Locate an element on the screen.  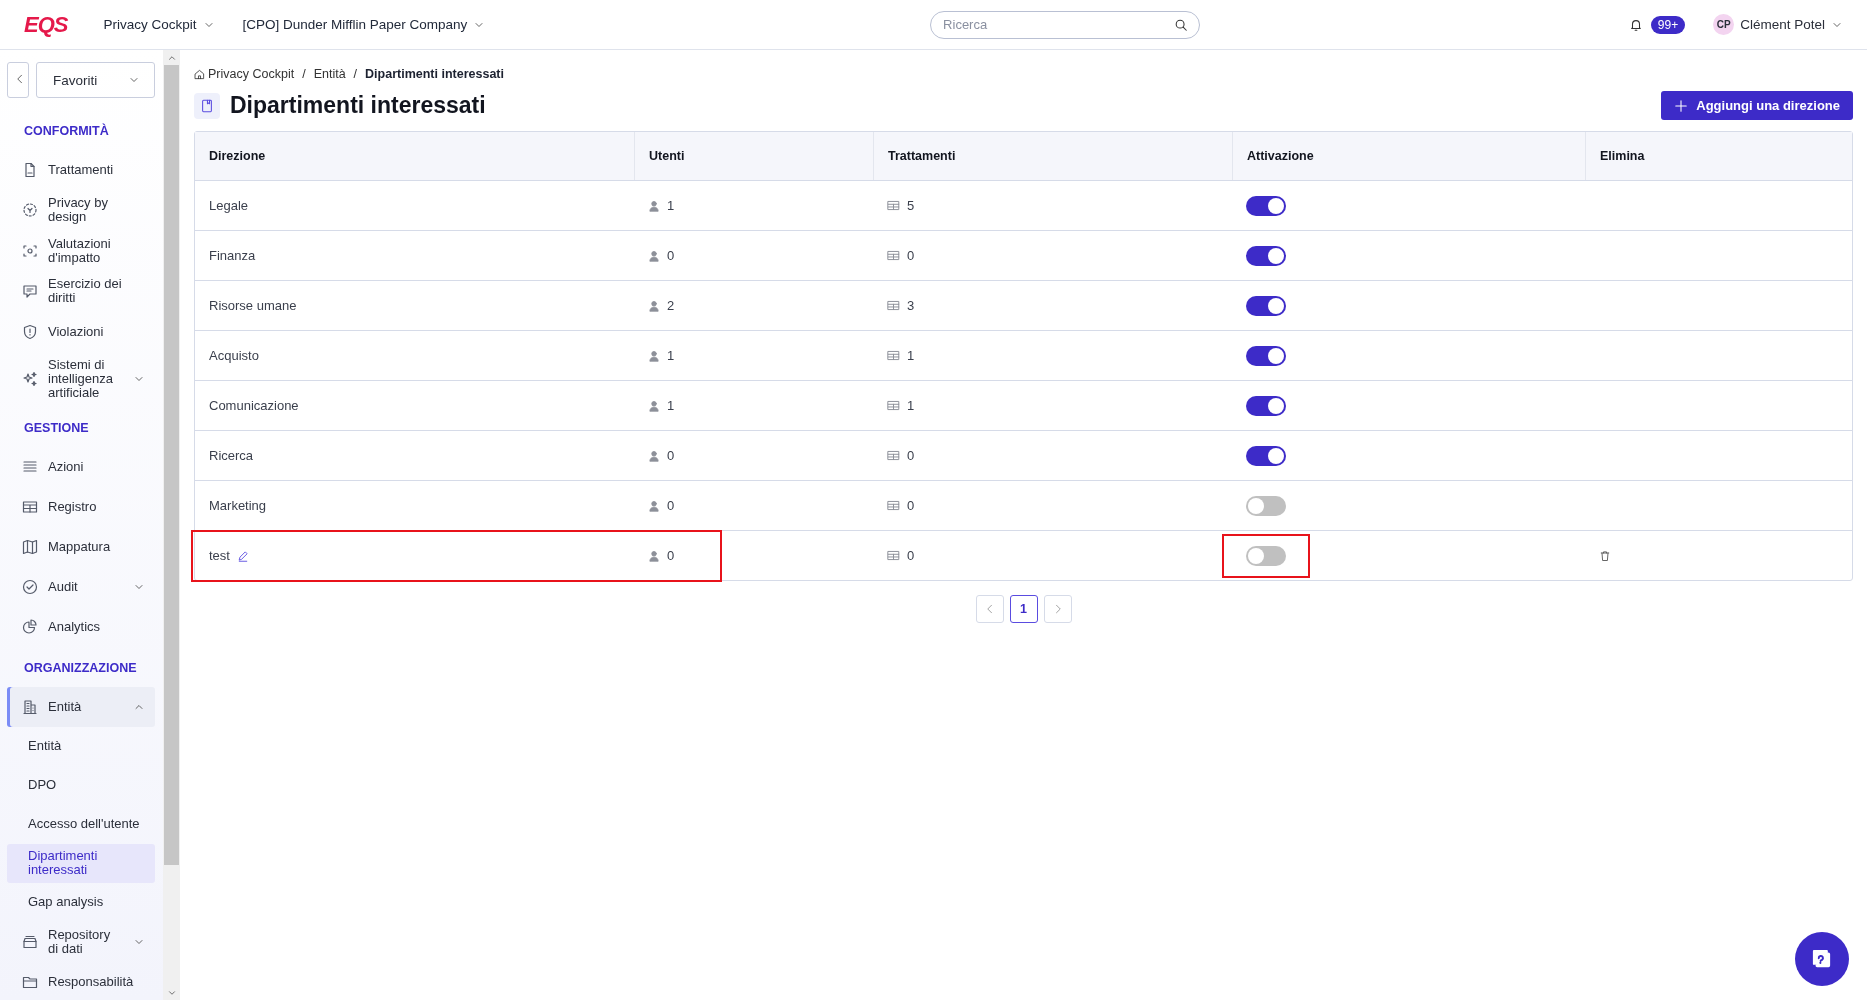
sidebar-item: Valutazioni d'impatto is located at coordinates (81, 251).